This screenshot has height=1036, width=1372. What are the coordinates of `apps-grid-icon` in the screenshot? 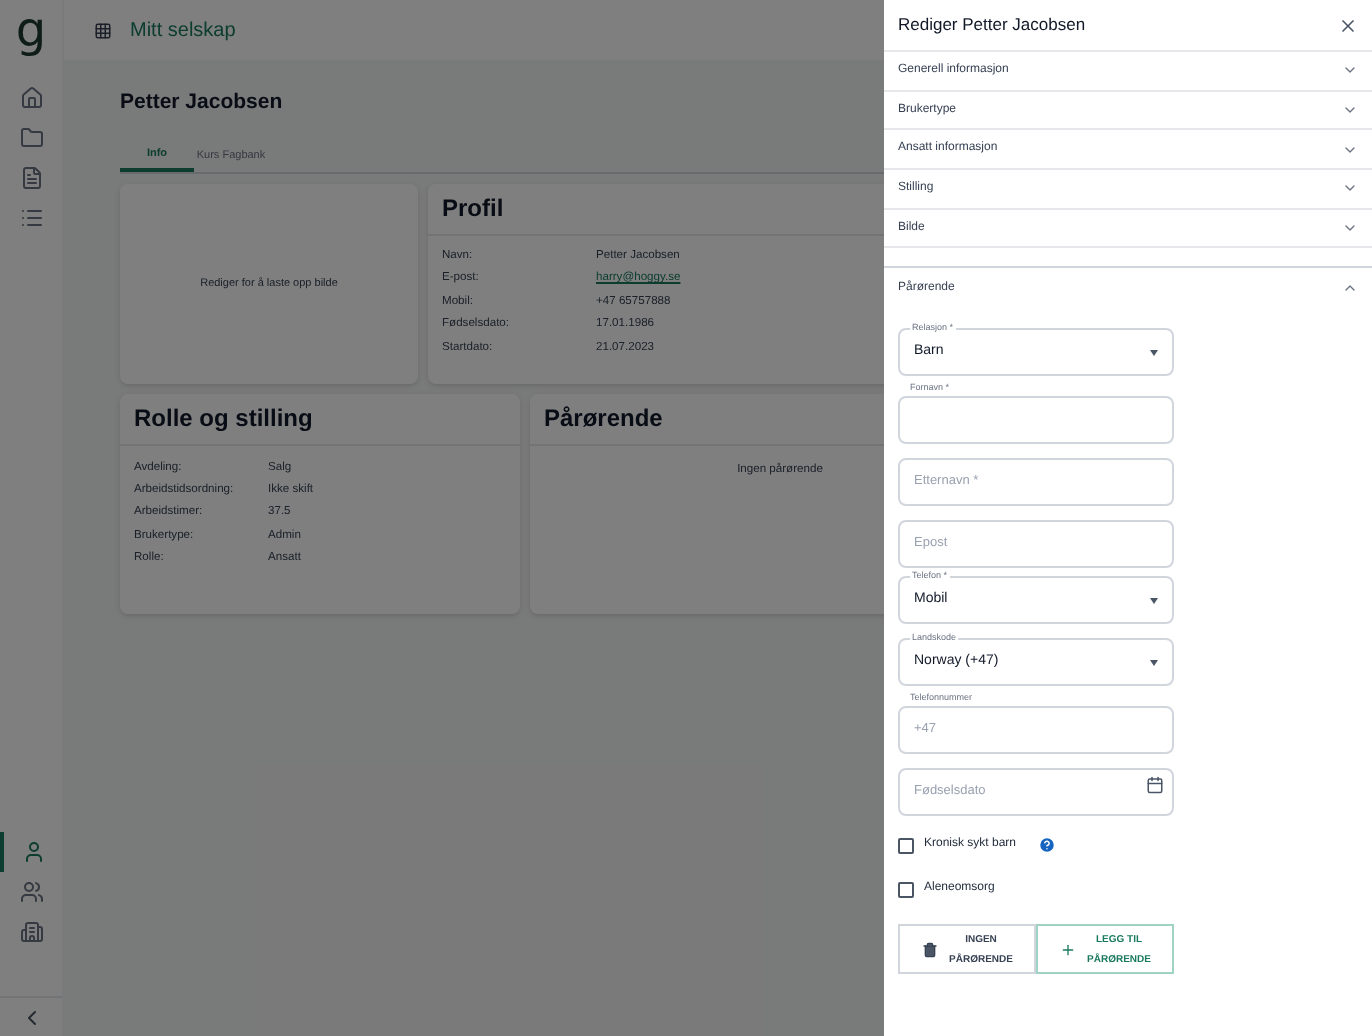 It's located at (103, 30).